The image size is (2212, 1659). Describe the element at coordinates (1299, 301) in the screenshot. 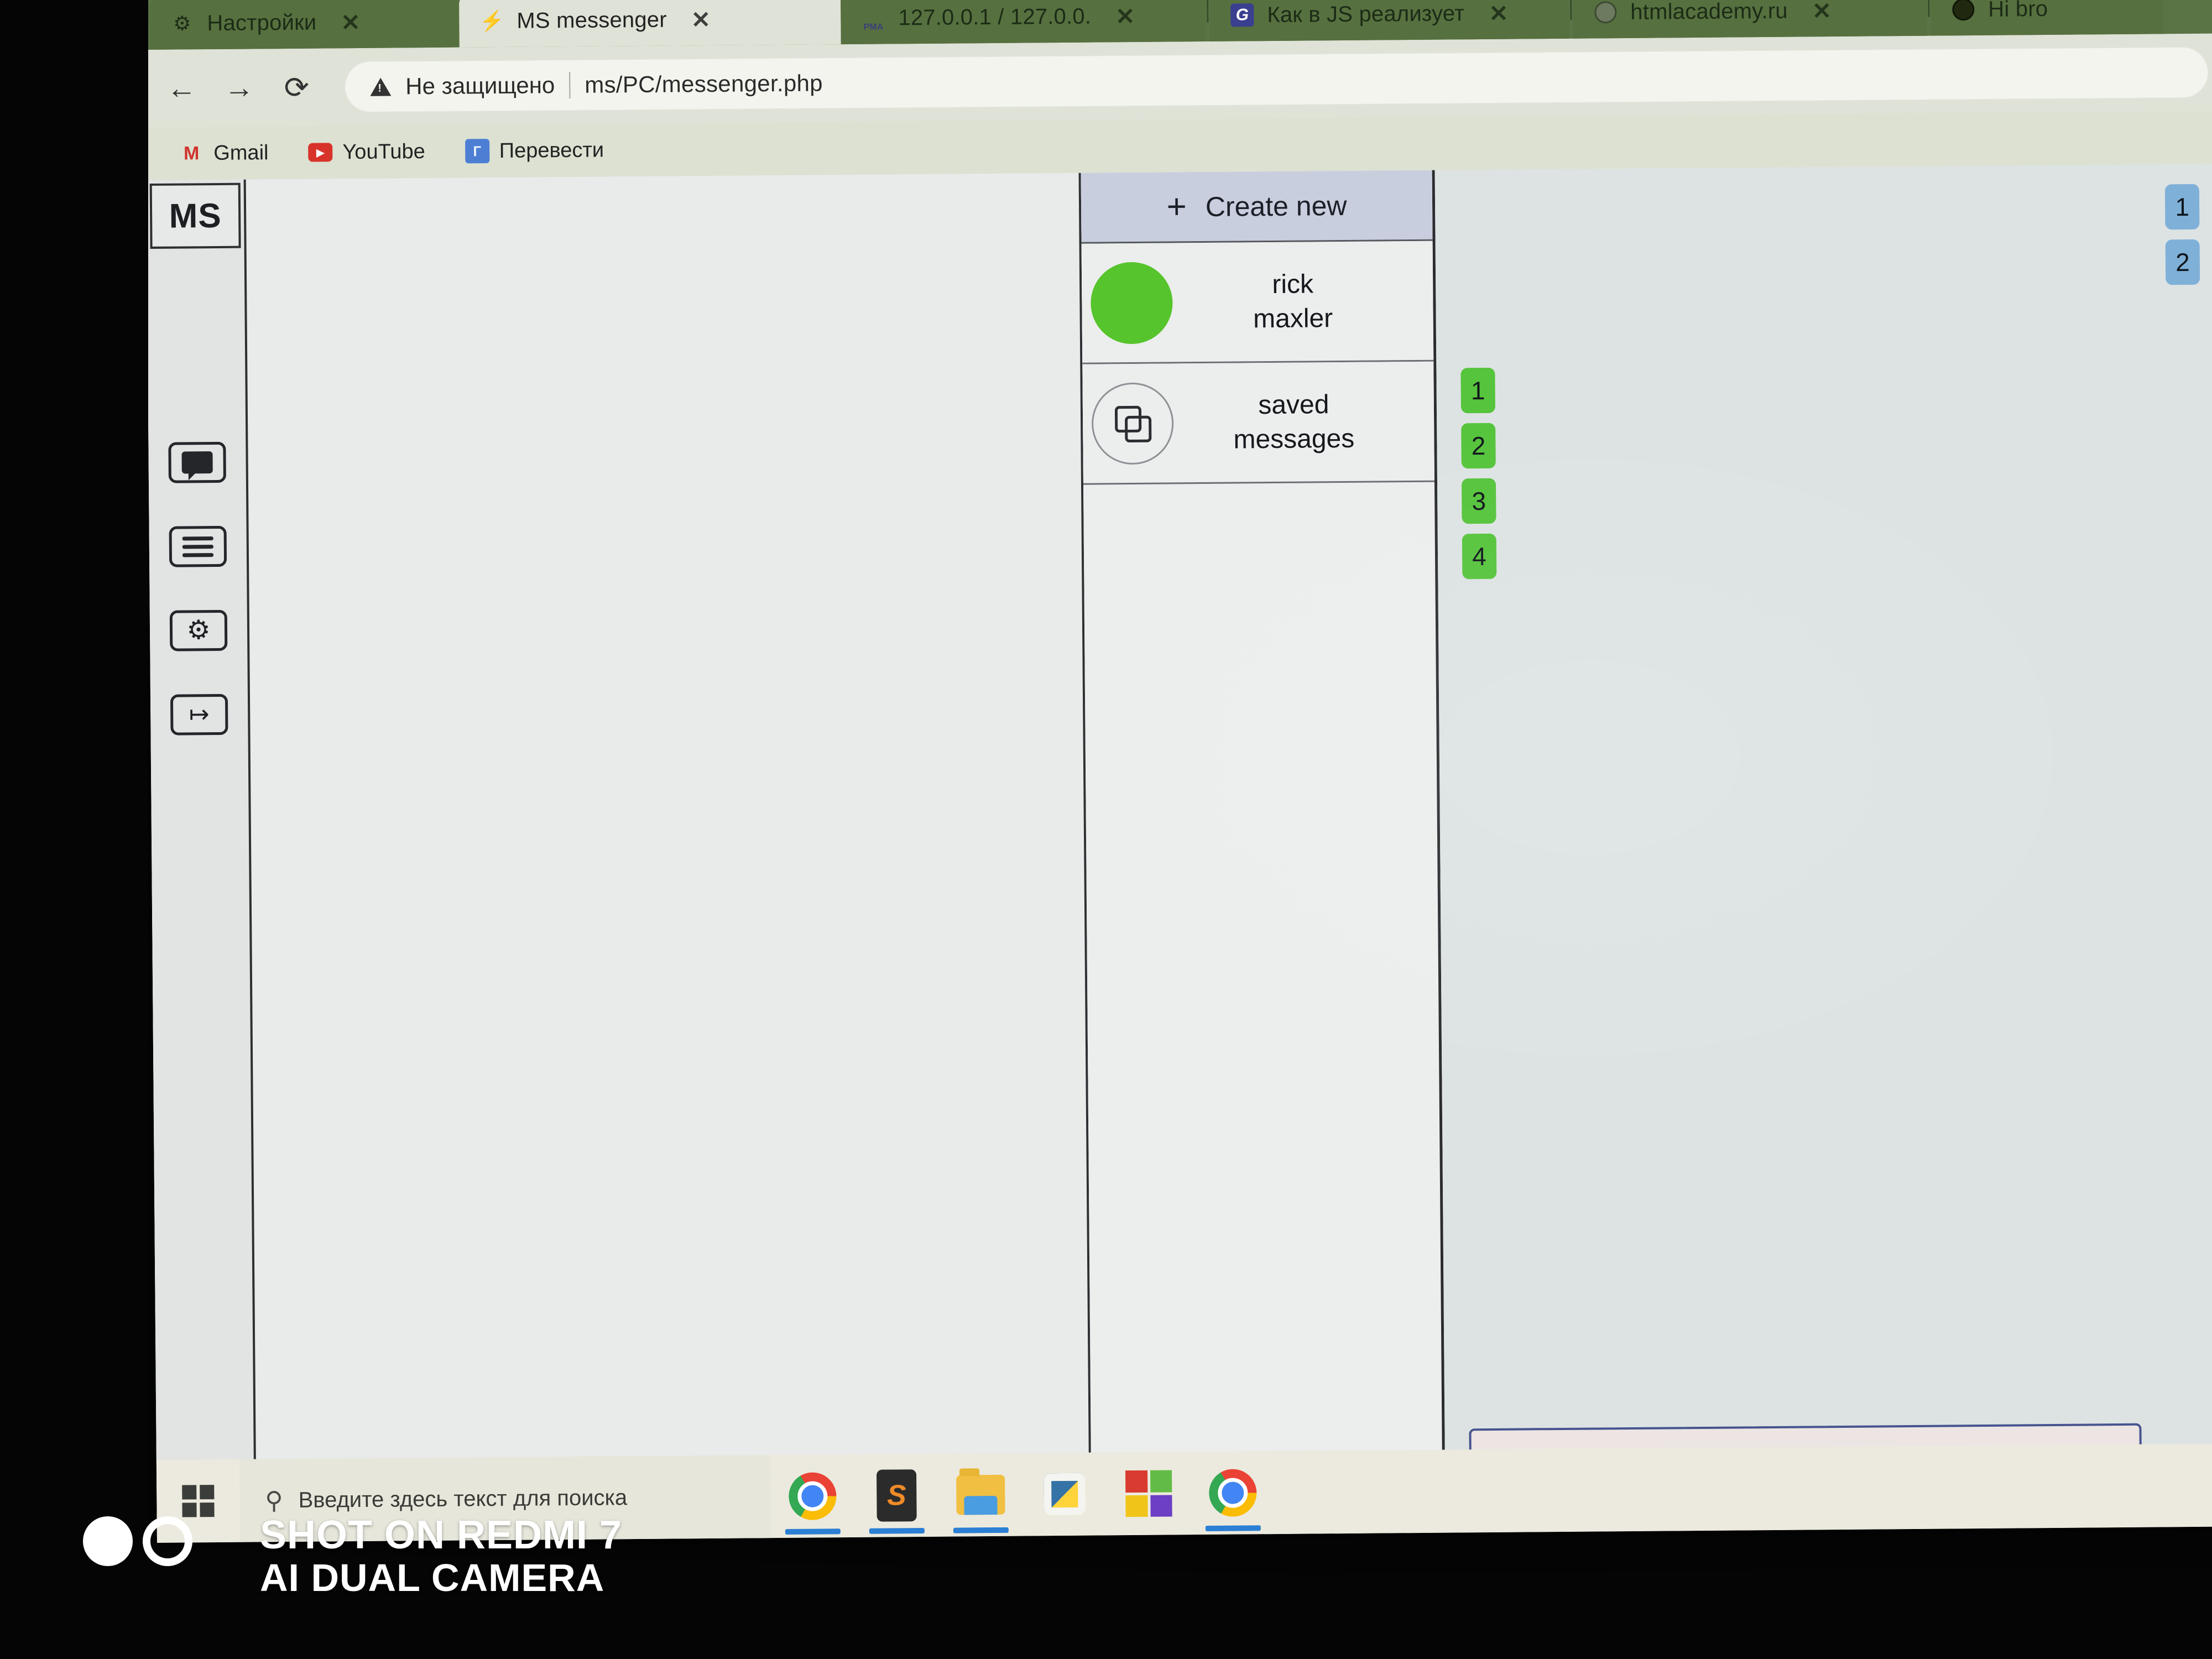

I see `contact-name: rick maxler` at that location.